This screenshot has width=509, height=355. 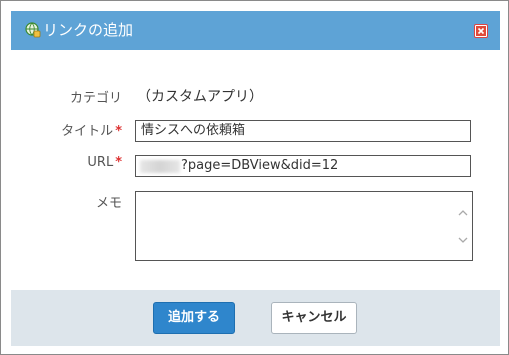 I want to click on globe-link-icon, so click(x=33, y=30).